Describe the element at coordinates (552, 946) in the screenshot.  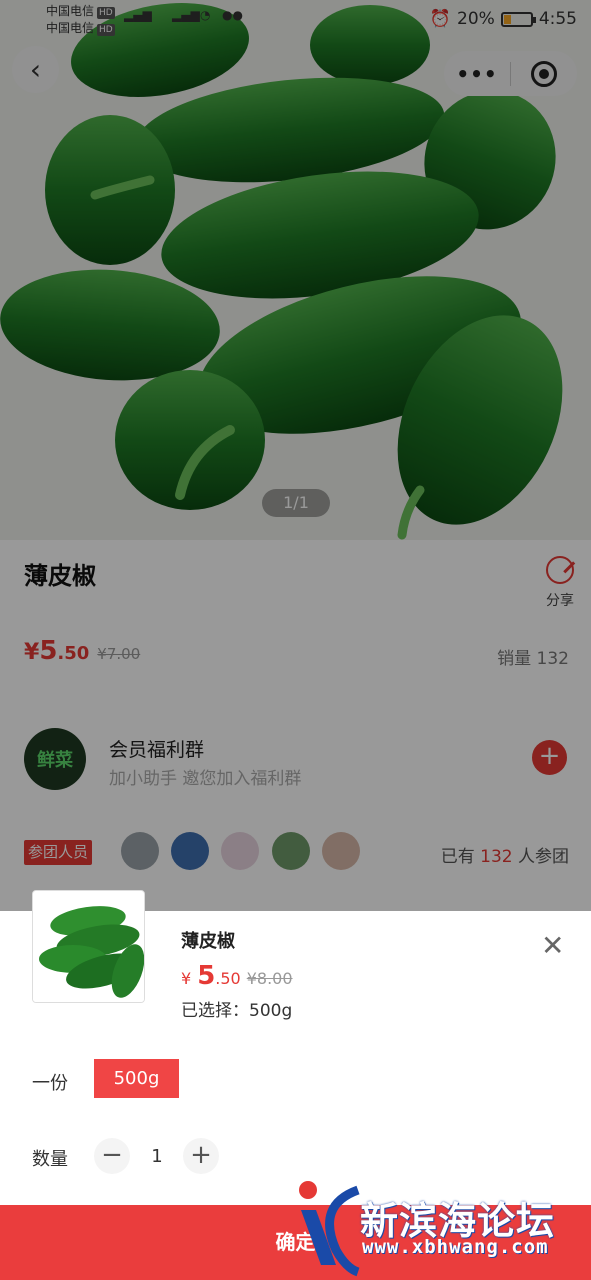
I see `close-icon: ✕` at that location.